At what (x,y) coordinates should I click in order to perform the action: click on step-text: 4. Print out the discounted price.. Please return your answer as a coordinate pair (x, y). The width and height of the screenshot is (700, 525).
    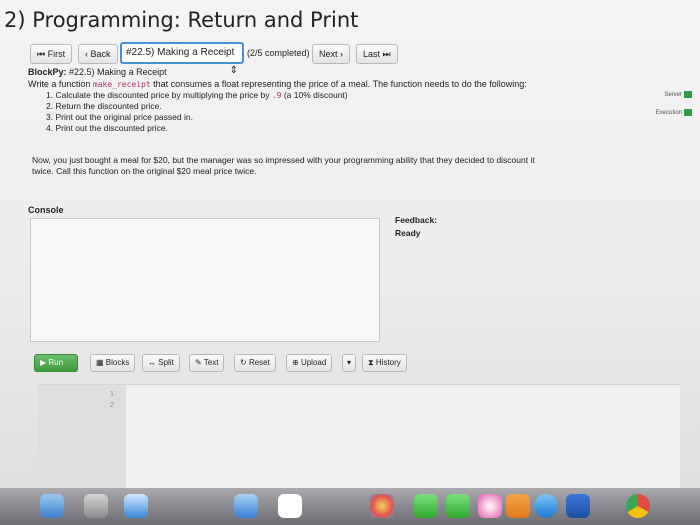
    Looking at the image, I should click on (107, 128).